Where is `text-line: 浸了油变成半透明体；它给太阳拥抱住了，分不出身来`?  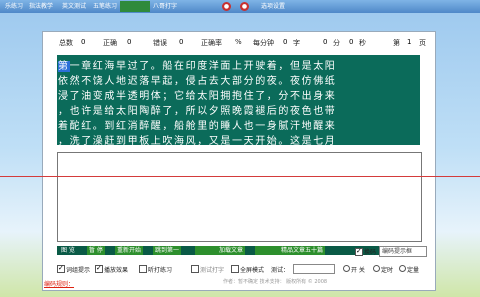
text-line: 浸了油变成半透明体；它给太阳拥抱住了，分不出身来 is located at coordinates (197, 96).